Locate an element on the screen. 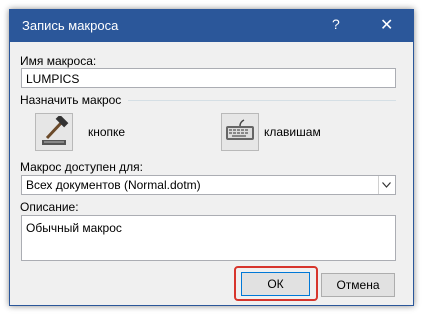  group-divider is located at coordinates (262, 100).